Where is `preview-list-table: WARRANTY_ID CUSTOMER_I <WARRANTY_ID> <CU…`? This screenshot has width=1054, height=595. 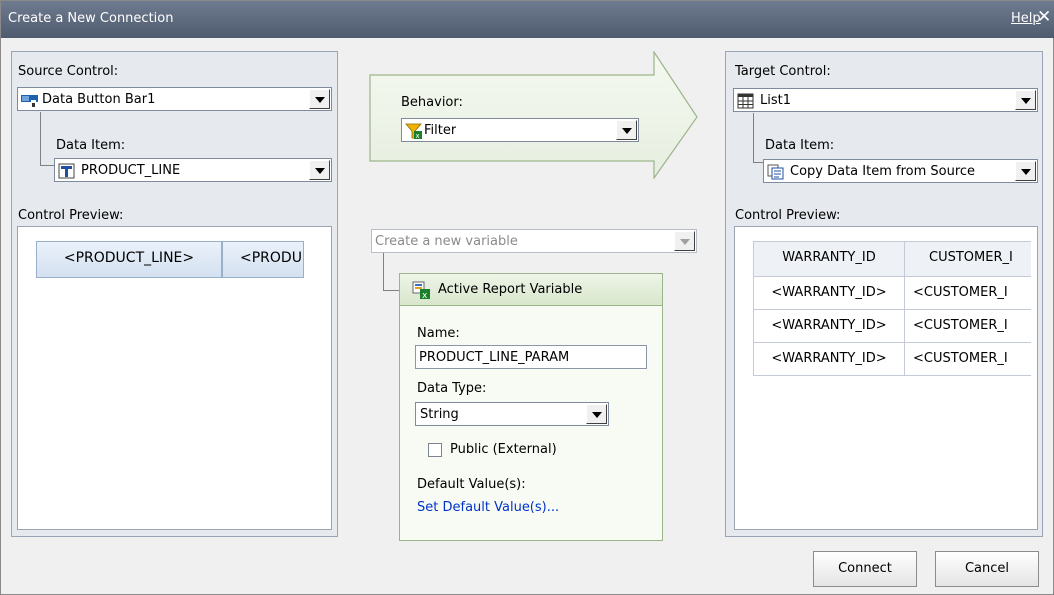 preview-list-table: WARRANTY_ID CUSTOMER_I <WARRANTY_ID> <CU… is located at coordinates (892, 308).